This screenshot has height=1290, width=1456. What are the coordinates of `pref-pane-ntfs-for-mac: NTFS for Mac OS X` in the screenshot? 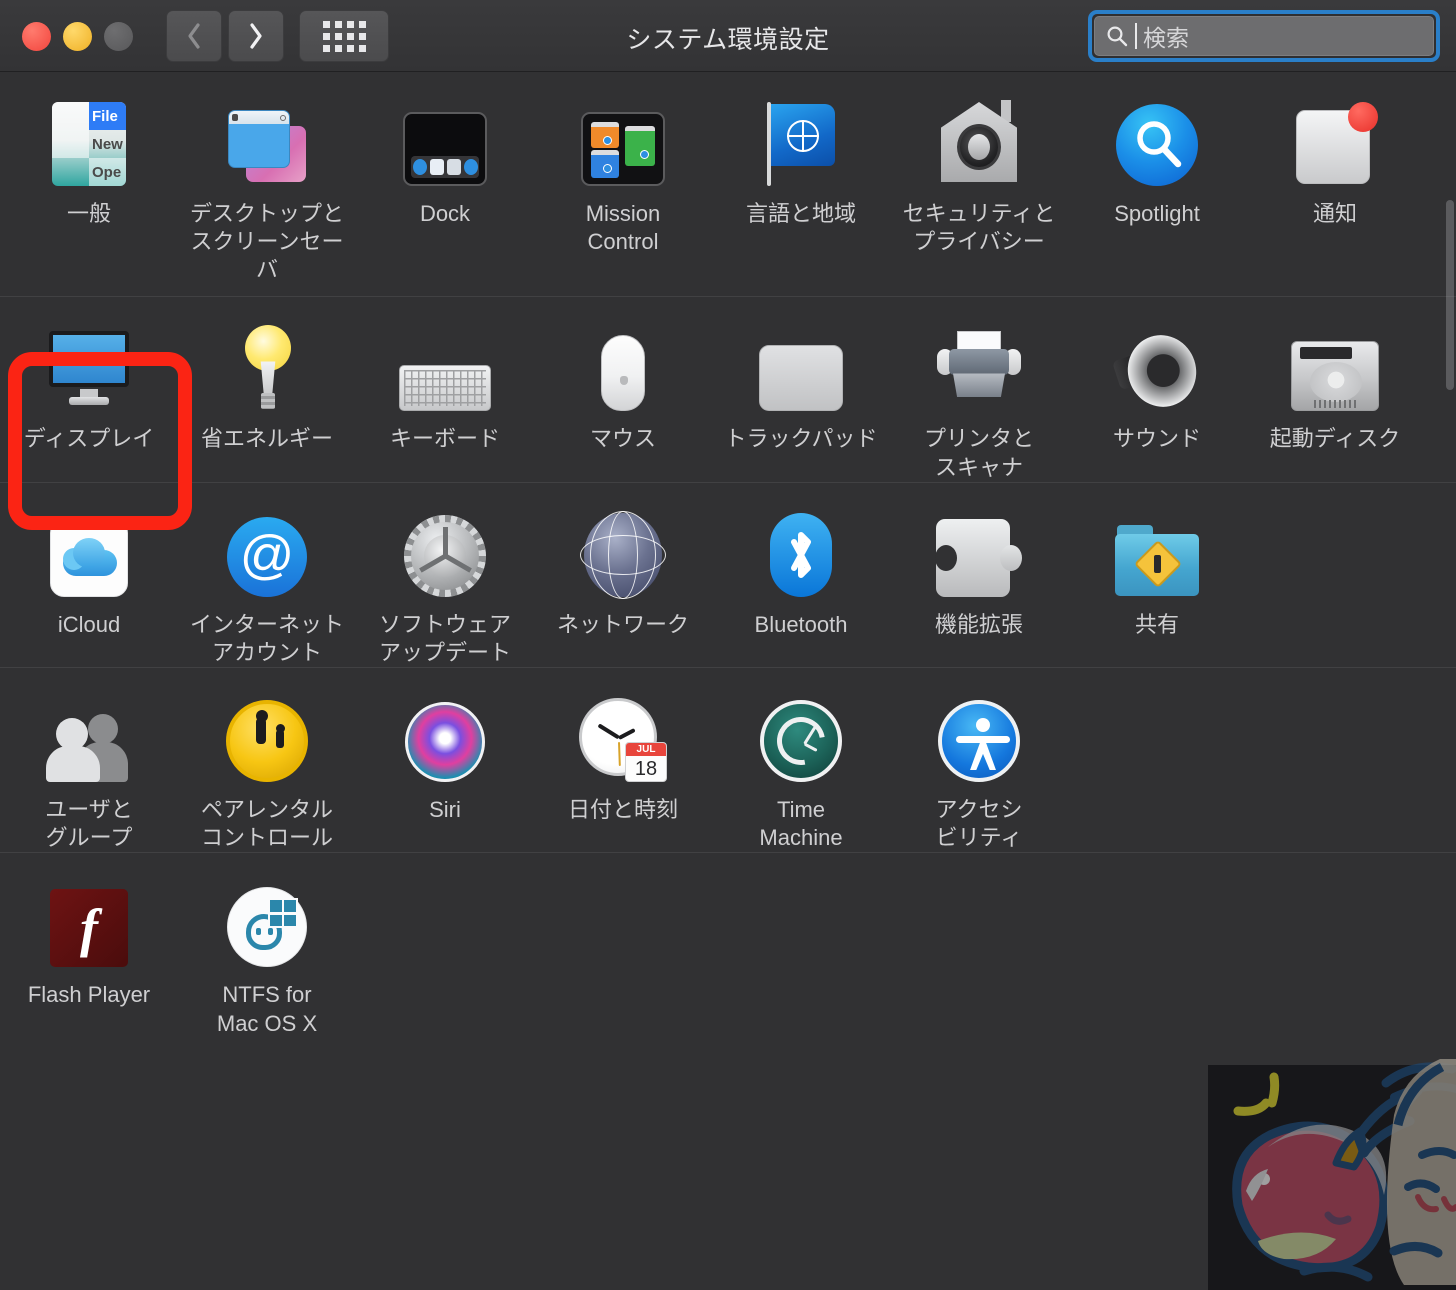 It's located at (267, 945).